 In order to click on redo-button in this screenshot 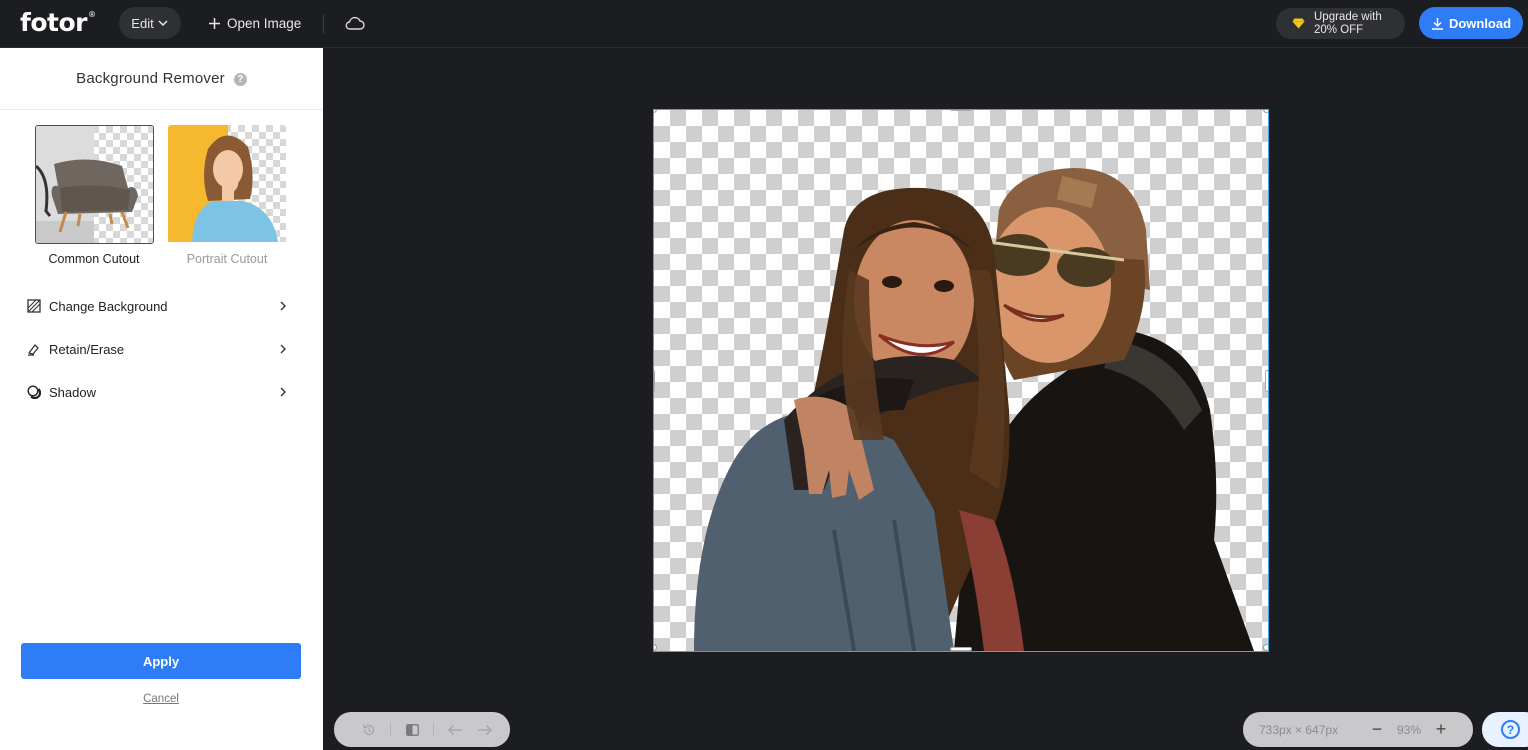, I will do `click(485, 729)`.